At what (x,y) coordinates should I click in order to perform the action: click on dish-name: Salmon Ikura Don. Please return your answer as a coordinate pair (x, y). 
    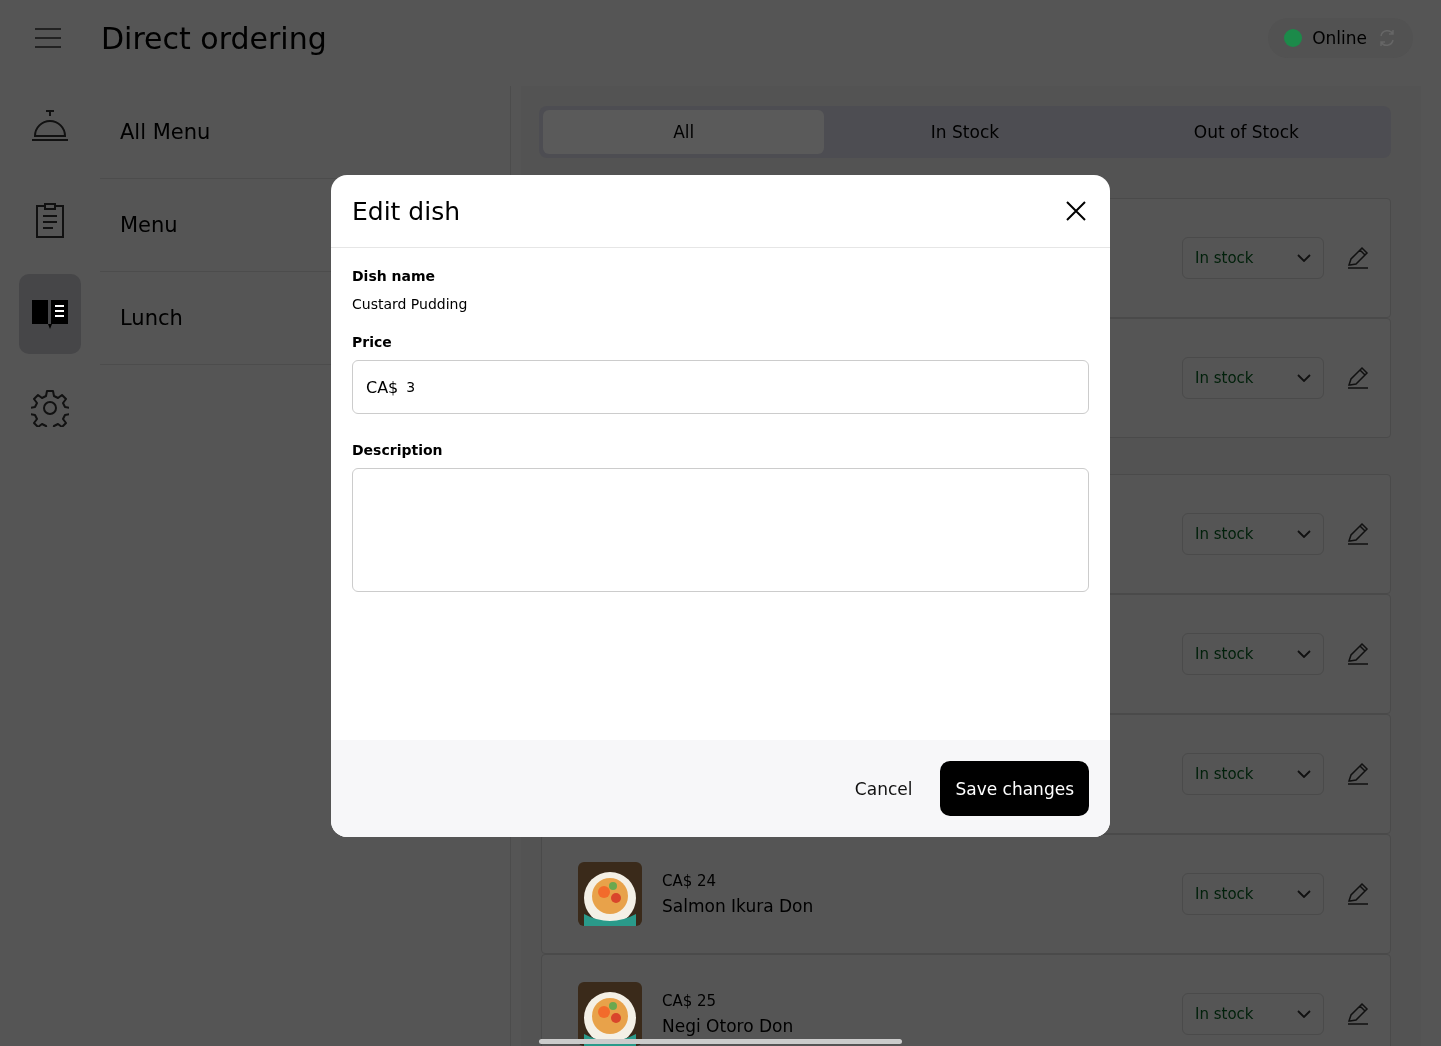
    Looking at the image, I should click on (738, 906).